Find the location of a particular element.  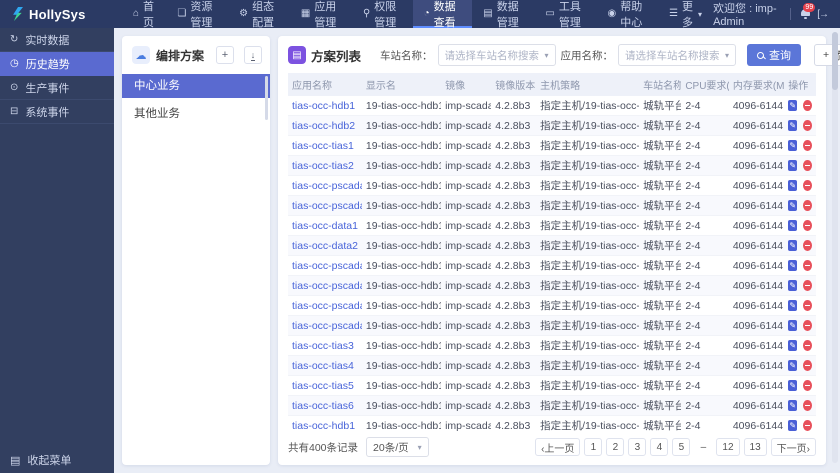

page-button: 2 is located at coordinates (615, 447).